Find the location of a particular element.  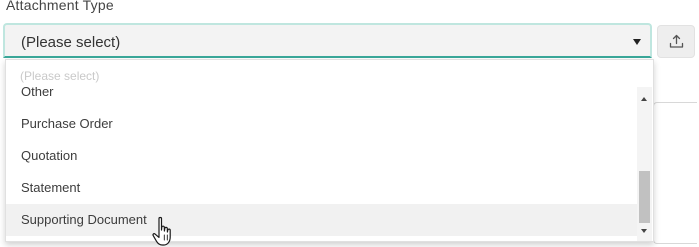

upload-button is located at coordinates (676, 41).